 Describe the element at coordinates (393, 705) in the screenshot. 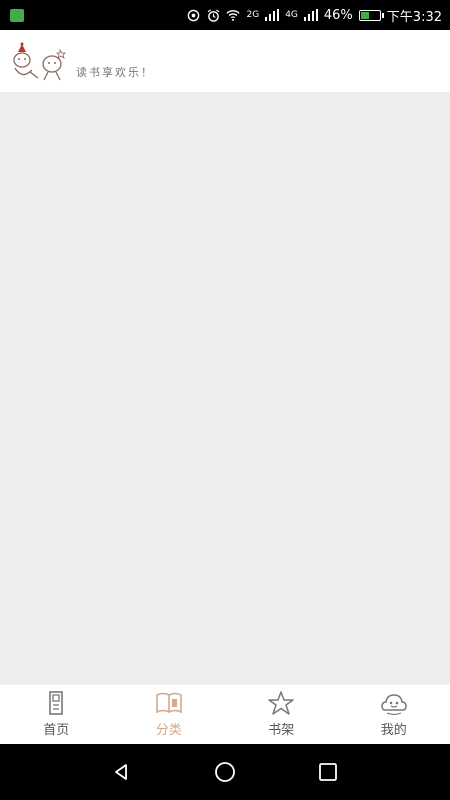

I see `profile-icon` at that location.